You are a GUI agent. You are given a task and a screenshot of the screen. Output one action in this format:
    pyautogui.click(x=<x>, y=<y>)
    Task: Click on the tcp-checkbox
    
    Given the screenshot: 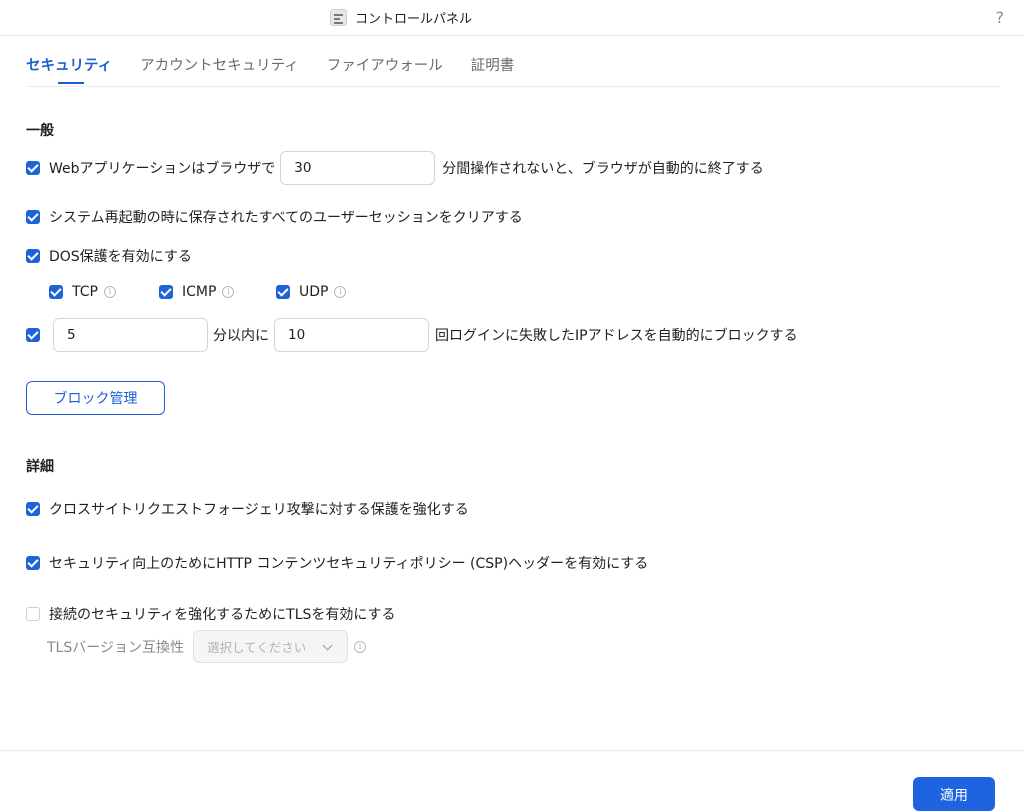 What is the action you would take?
    pyautogui.click(x=56, y=292)
    